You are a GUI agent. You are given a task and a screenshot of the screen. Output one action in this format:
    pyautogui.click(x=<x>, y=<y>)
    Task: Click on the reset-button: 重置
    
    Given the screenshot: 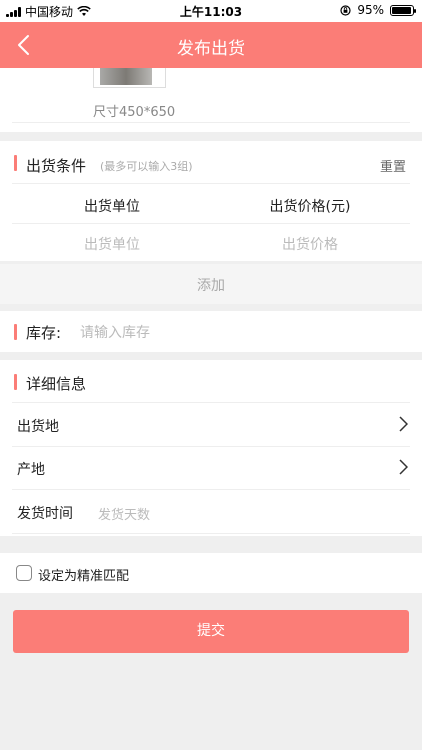 What is the action you would take?
    pyautogui.click(x=393, y=165)
    